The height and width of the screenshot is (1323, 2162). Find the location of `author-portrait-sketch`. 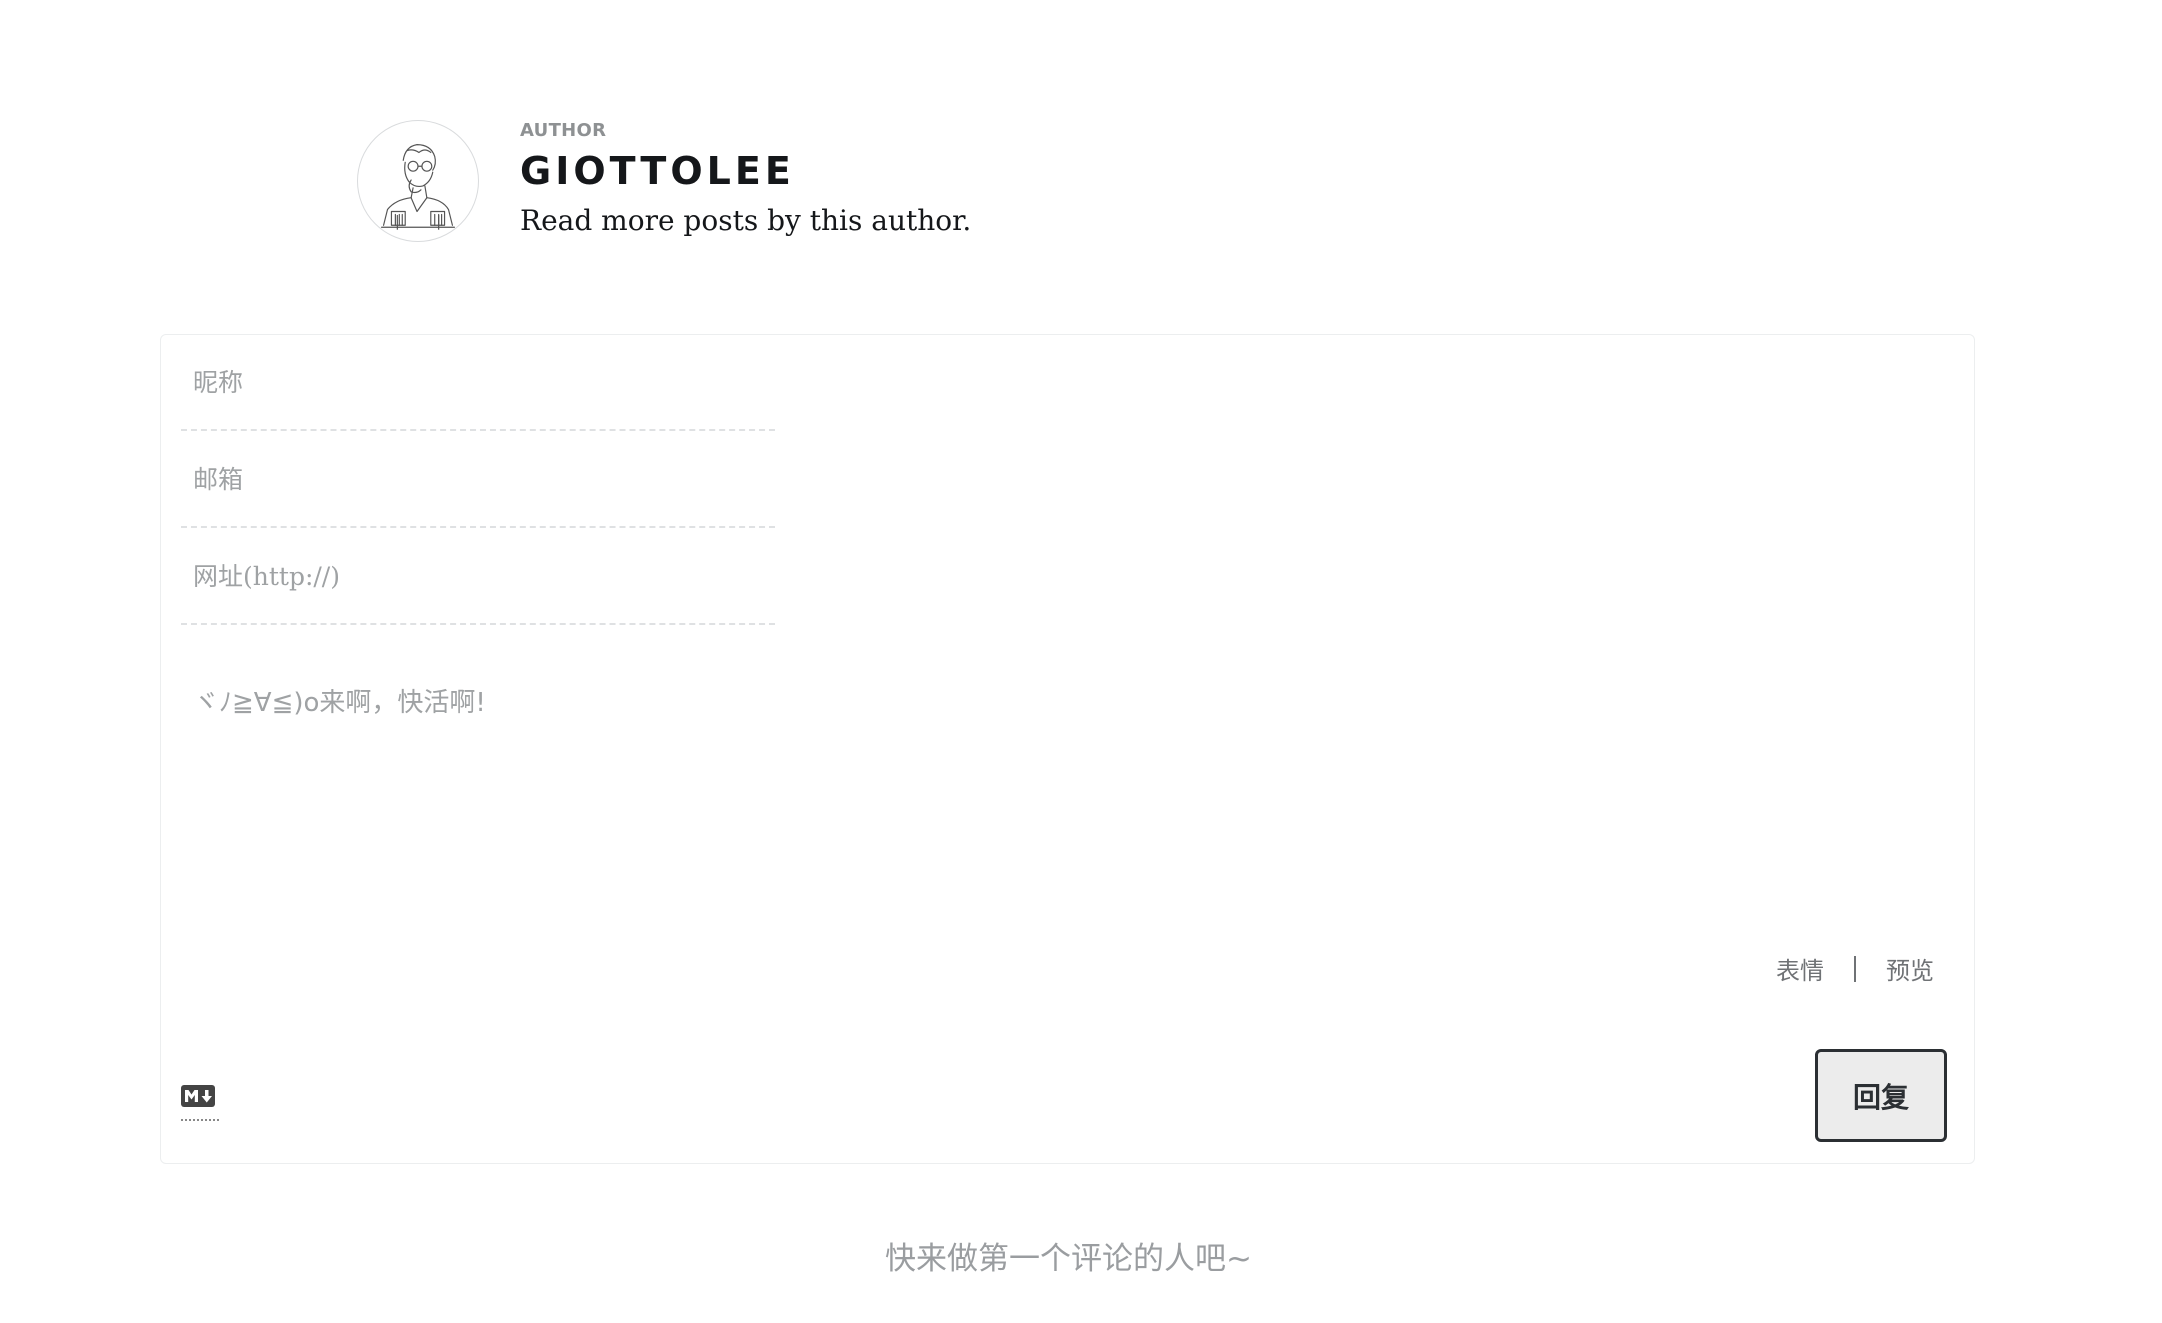

author-portrait-sketch is located at coordinates (418, 187).